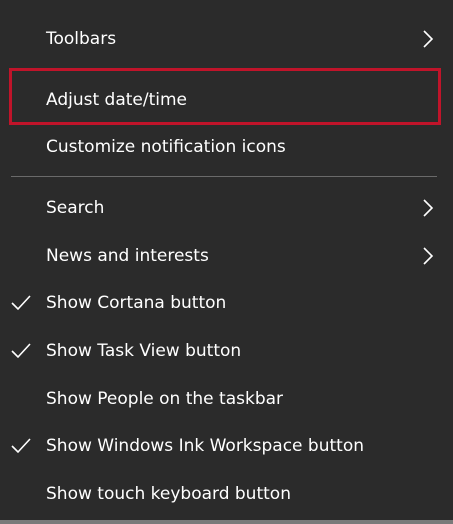 Image resolution: width=453 pixels, height=524 pixels. What do you see at coordinates (205, 446) in the screenshot?
I see `menu-item-label: Show Windows Ink Workspace button` at bounding box center [205, 446].